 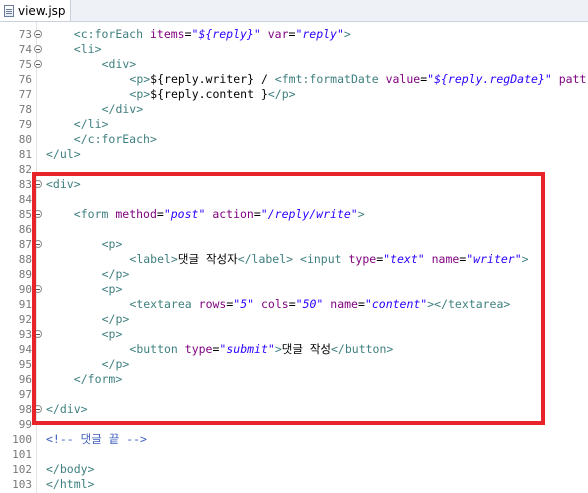 What do you see at coordinates (25, 49) in the screenshot?
I see `line-number: 74` at bounding box center [25, 49].